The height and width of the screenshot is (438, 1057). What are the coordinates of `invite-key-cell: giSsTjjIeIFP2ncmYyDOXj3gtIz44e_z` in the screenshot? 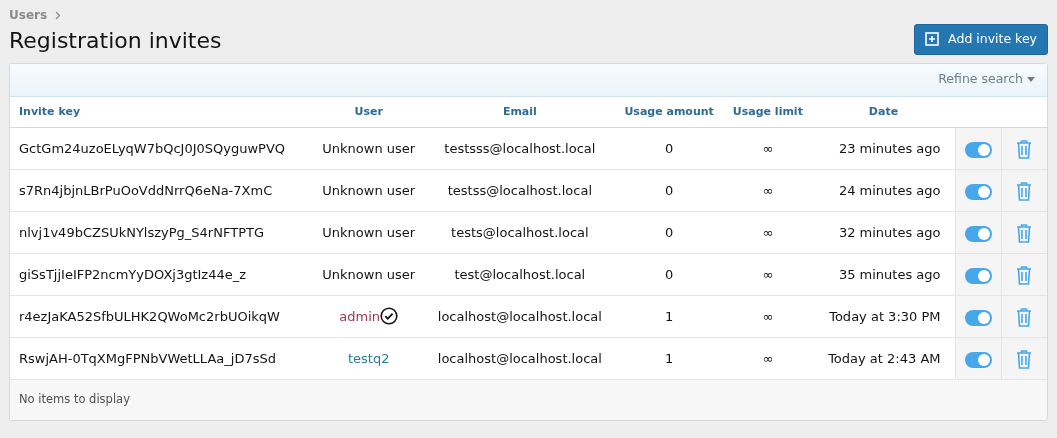 It's located at (161, 274).